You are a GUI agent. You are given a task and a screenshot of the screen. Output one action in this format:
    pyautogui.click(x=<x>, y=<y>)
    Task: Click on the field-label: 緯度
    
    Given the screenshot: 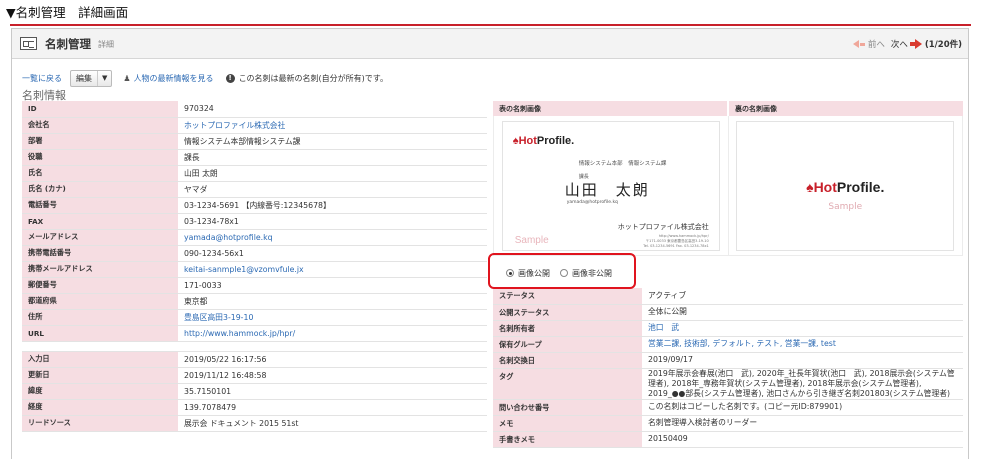 What is the action you would take?
    pyautogui.click(x=100, y=391)
    